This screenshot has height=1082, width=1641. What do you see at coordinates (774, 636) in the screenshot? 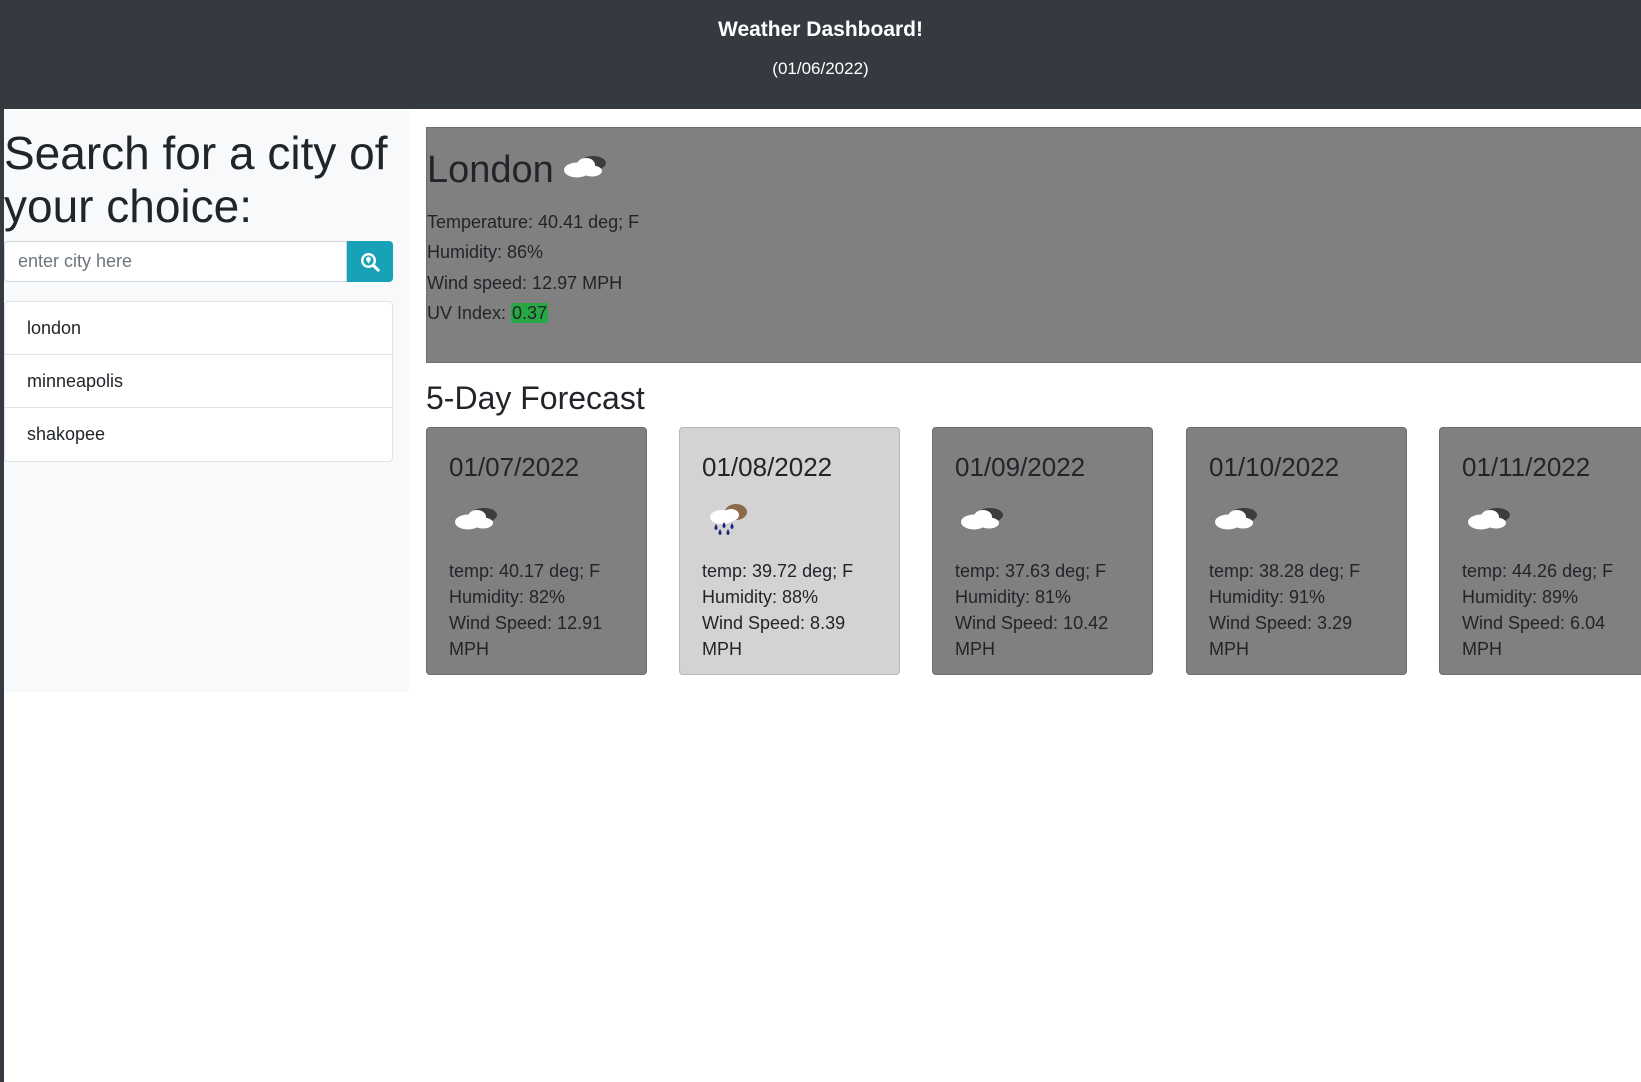
I see `forecast-wind: Wind Speed: 8.39 MPH` at bounding box center [774, 636].